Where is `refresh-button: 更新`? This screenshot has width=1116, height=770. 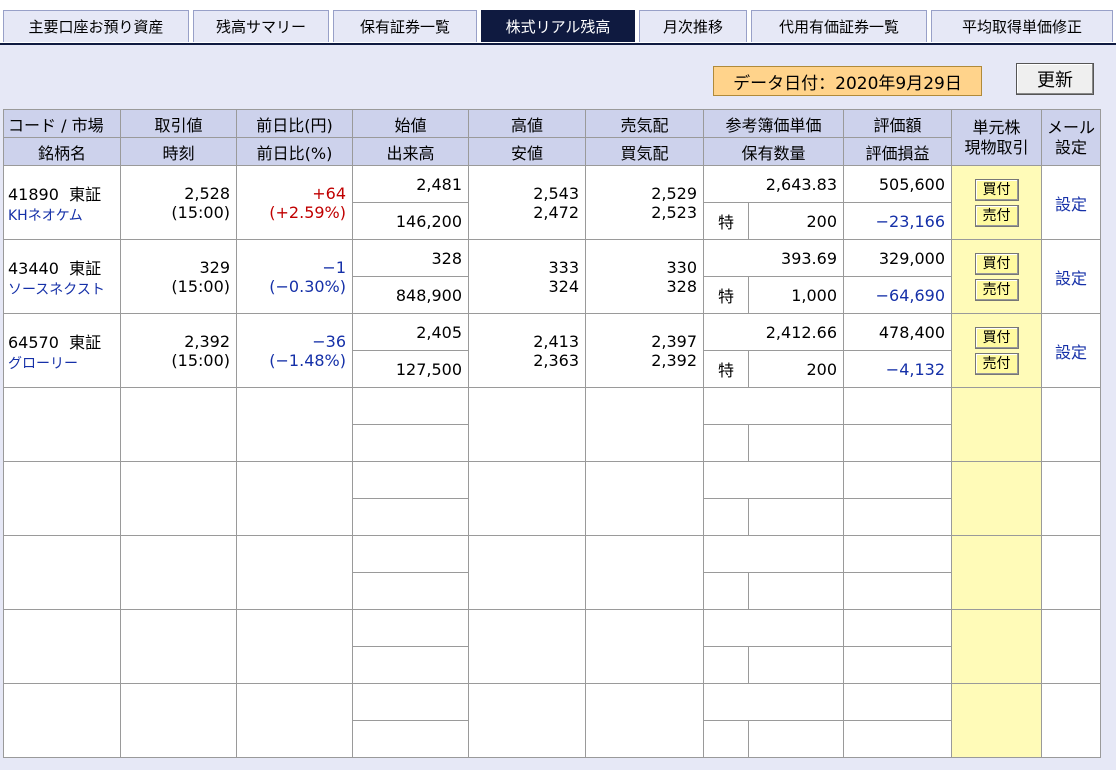
refresh-button: 更新 is located at coordinates (1055, 79).